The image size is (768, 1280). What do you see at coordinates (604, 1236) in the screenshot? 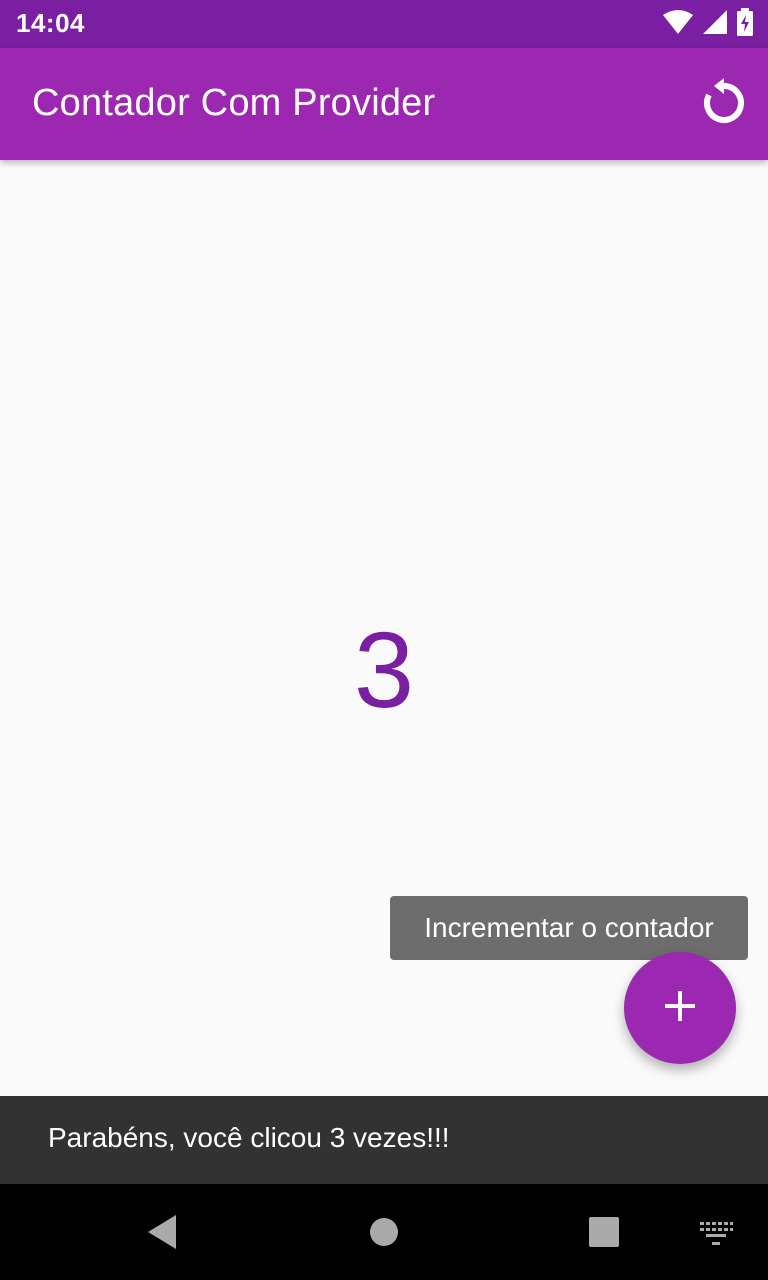
I see `recents-icon` at bounding box center [604, 1236].